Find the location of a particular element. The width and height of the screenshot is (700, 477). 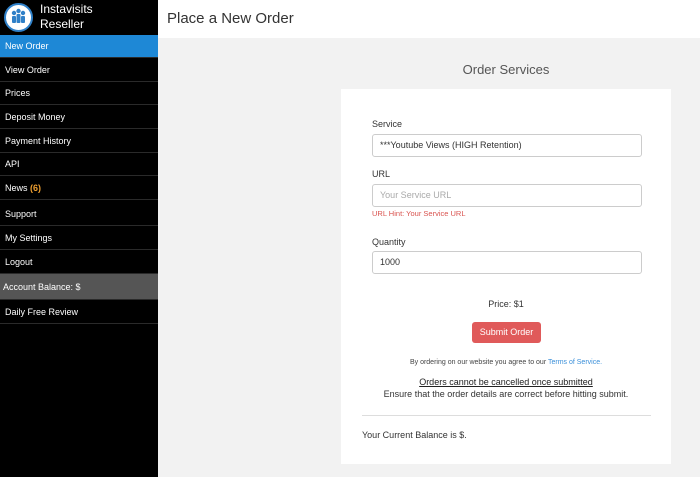

sidebar-item-my-settings: My Settings is located at coordinates (79, 238).